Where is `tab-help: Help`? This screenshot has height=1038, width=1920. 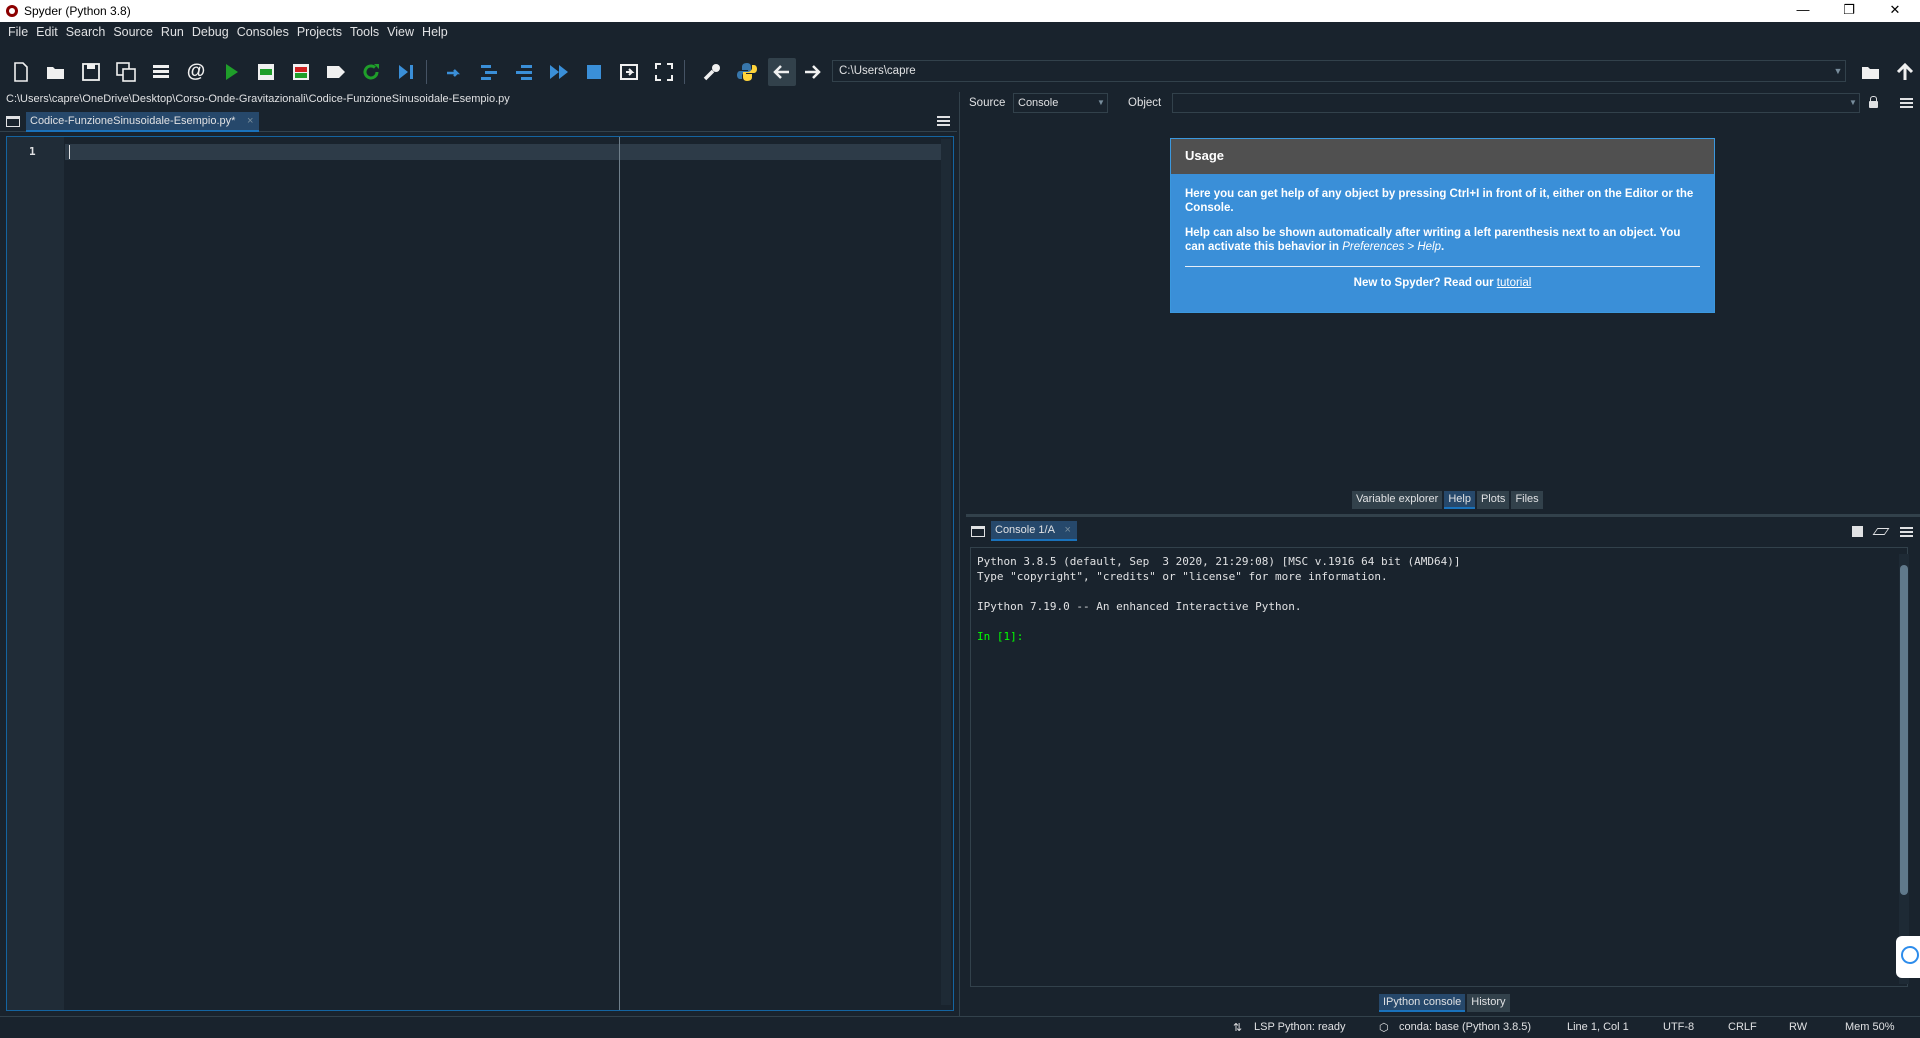 tab-help: Help is located at coordinates (1459, 500).